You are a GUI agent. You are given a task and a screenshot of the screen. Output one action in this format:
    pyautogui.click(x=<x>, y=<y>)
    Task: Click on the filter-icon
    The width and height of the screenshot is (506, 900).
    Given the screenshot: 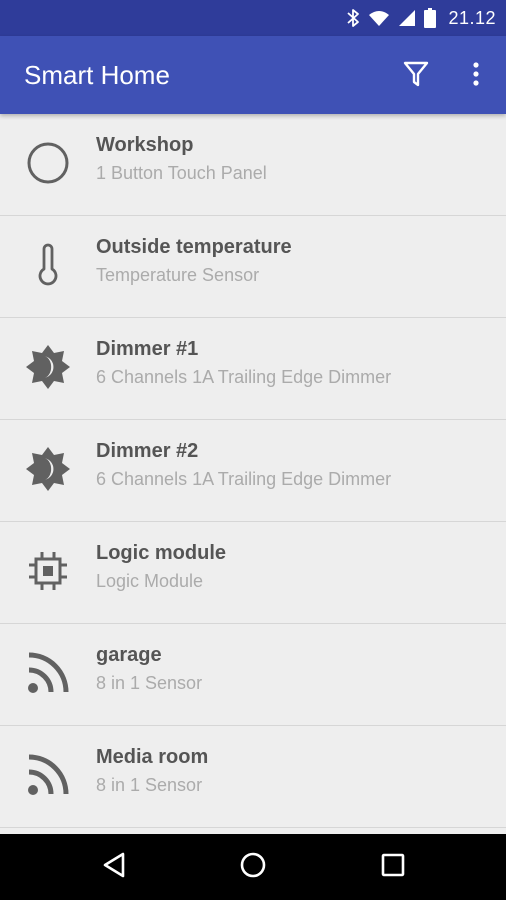 What is the action you would take?
    pyautogui.click(x=416, y=76)
    